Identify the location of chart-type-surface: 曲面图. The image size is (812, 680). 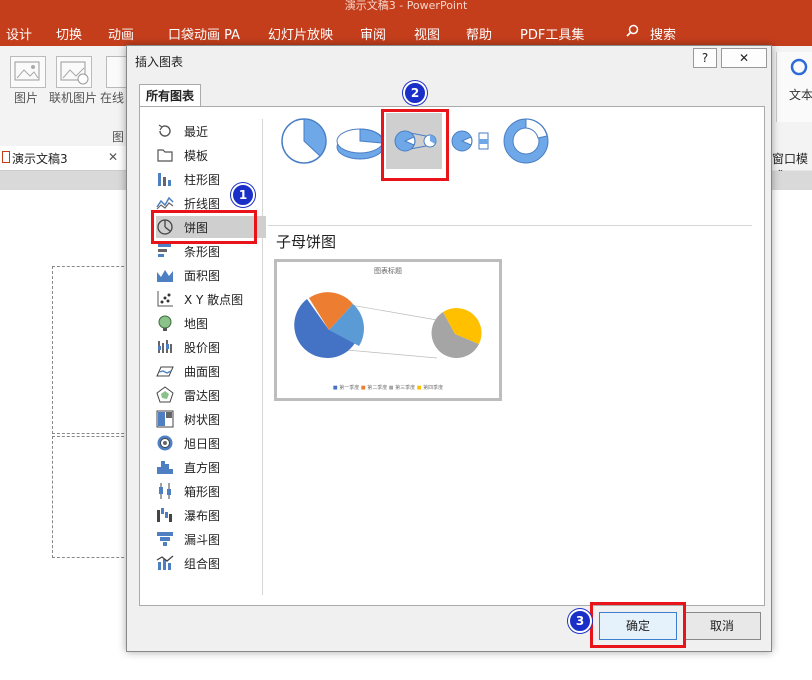
(211, 371).